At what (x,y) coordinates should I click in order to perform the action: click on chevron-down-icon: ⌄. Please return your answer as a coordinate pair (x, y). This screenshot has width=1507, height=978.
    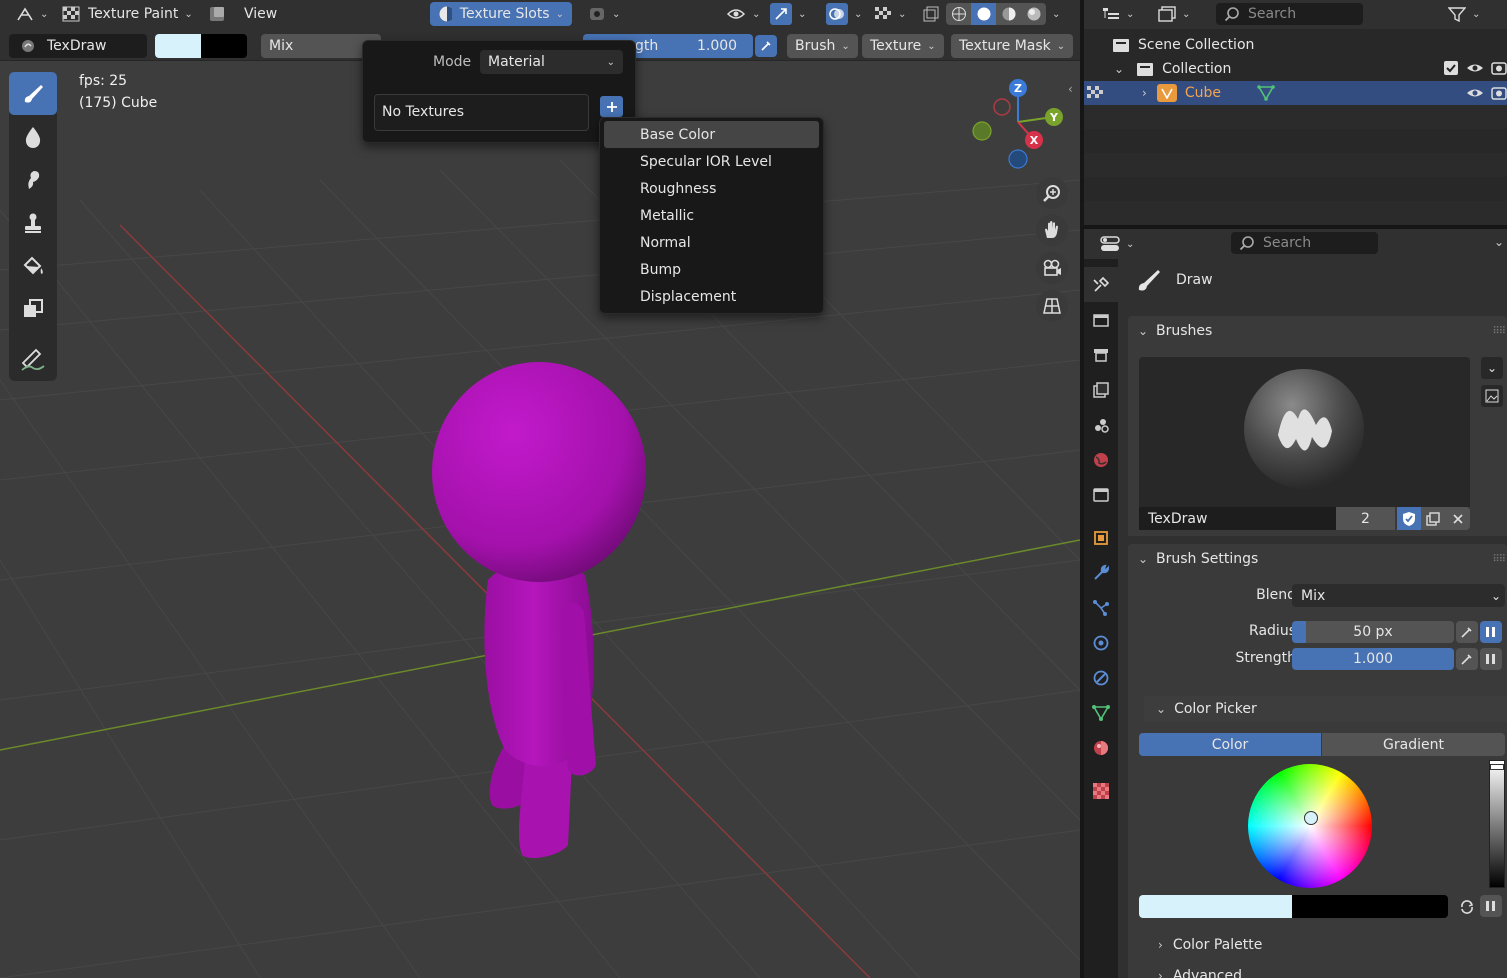
    Looking at the image, I should click on (1499, 242).